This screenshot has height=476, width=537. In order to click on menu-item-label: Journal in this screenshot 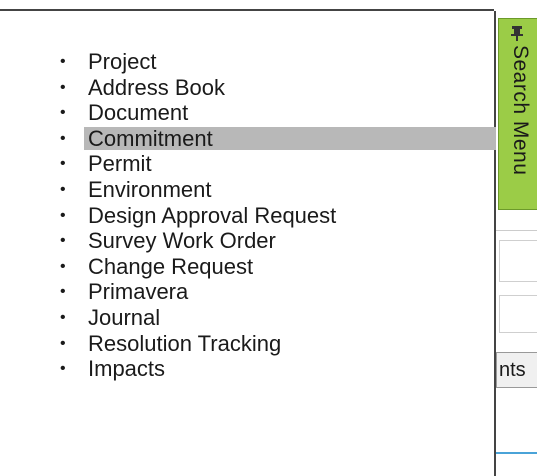, I will do `click(124, 317)`.